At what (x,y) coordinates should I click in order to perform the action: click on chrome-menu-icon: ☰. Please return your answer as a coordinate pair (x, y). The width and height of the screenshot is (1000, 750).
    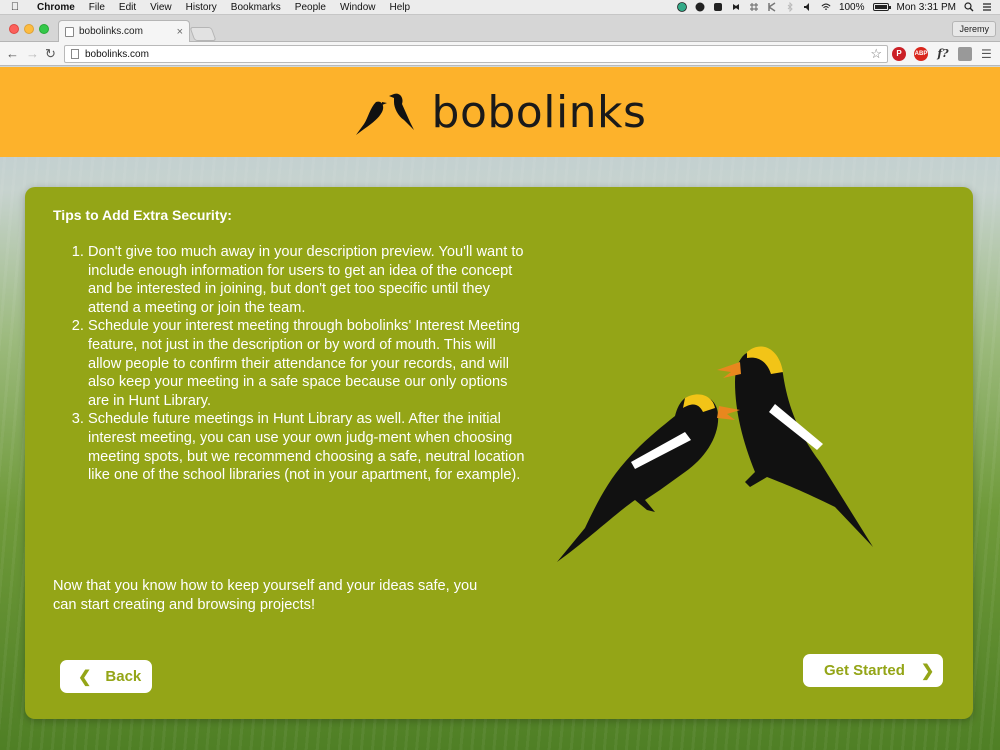
    Looking at the image, I should click on (986, 54).